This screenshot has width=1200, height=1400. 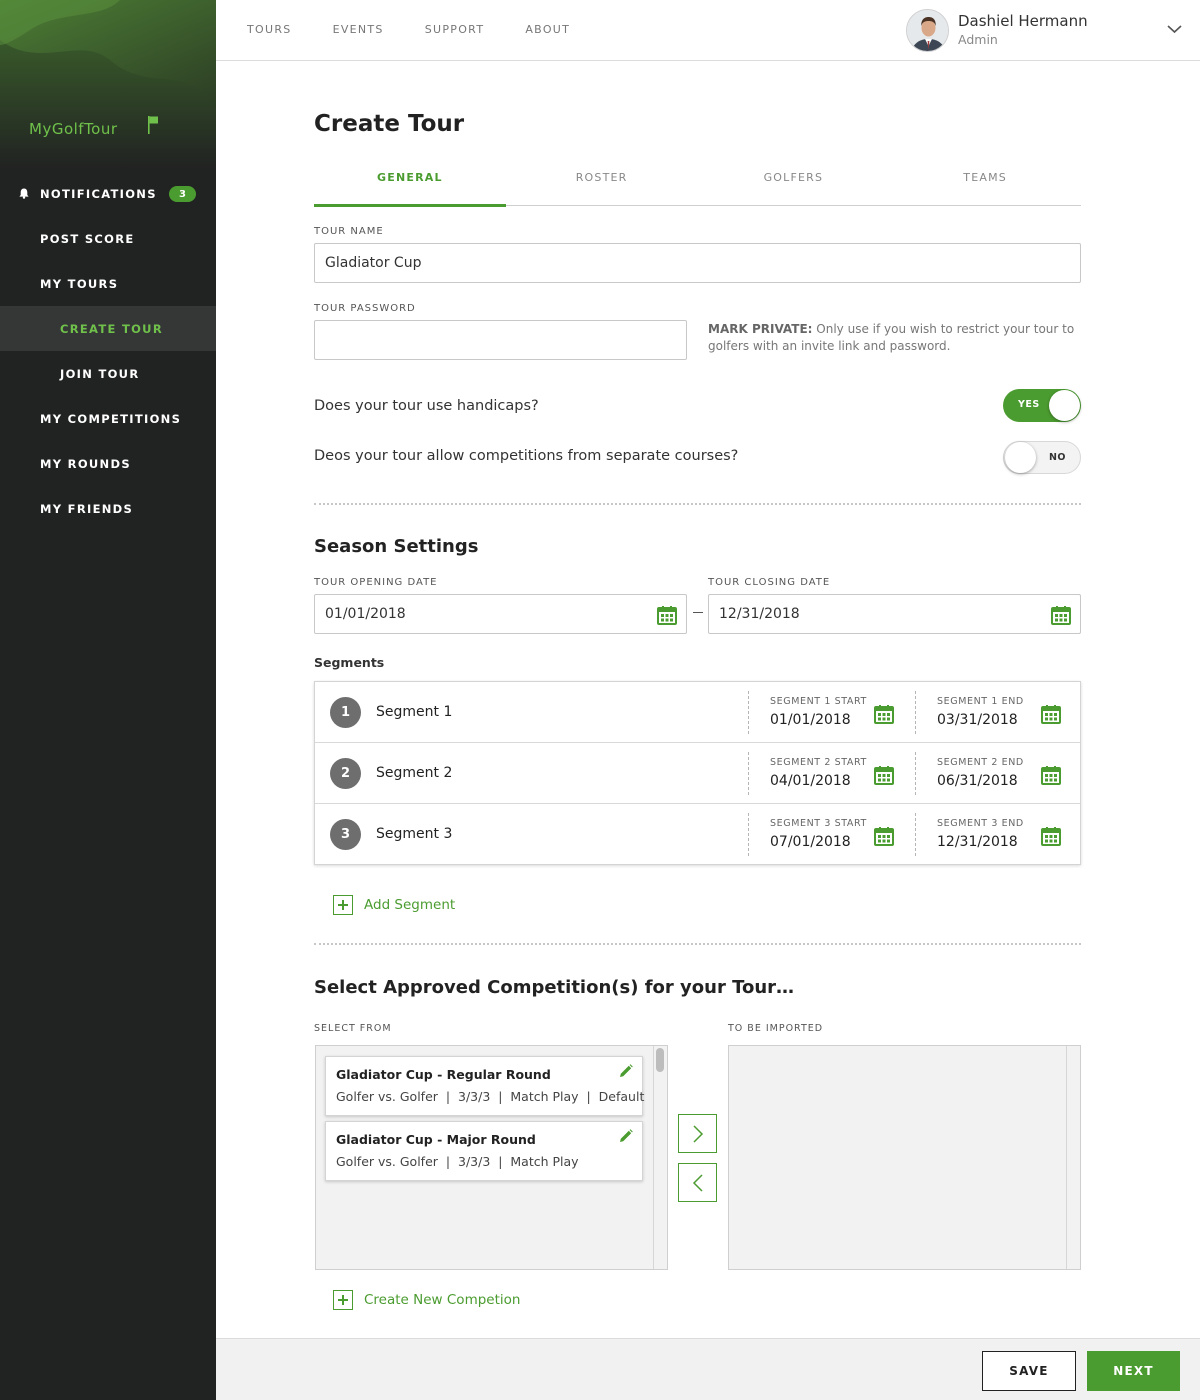 I want to click on sidebar-hero-graphic, so click(x=108, y=85).